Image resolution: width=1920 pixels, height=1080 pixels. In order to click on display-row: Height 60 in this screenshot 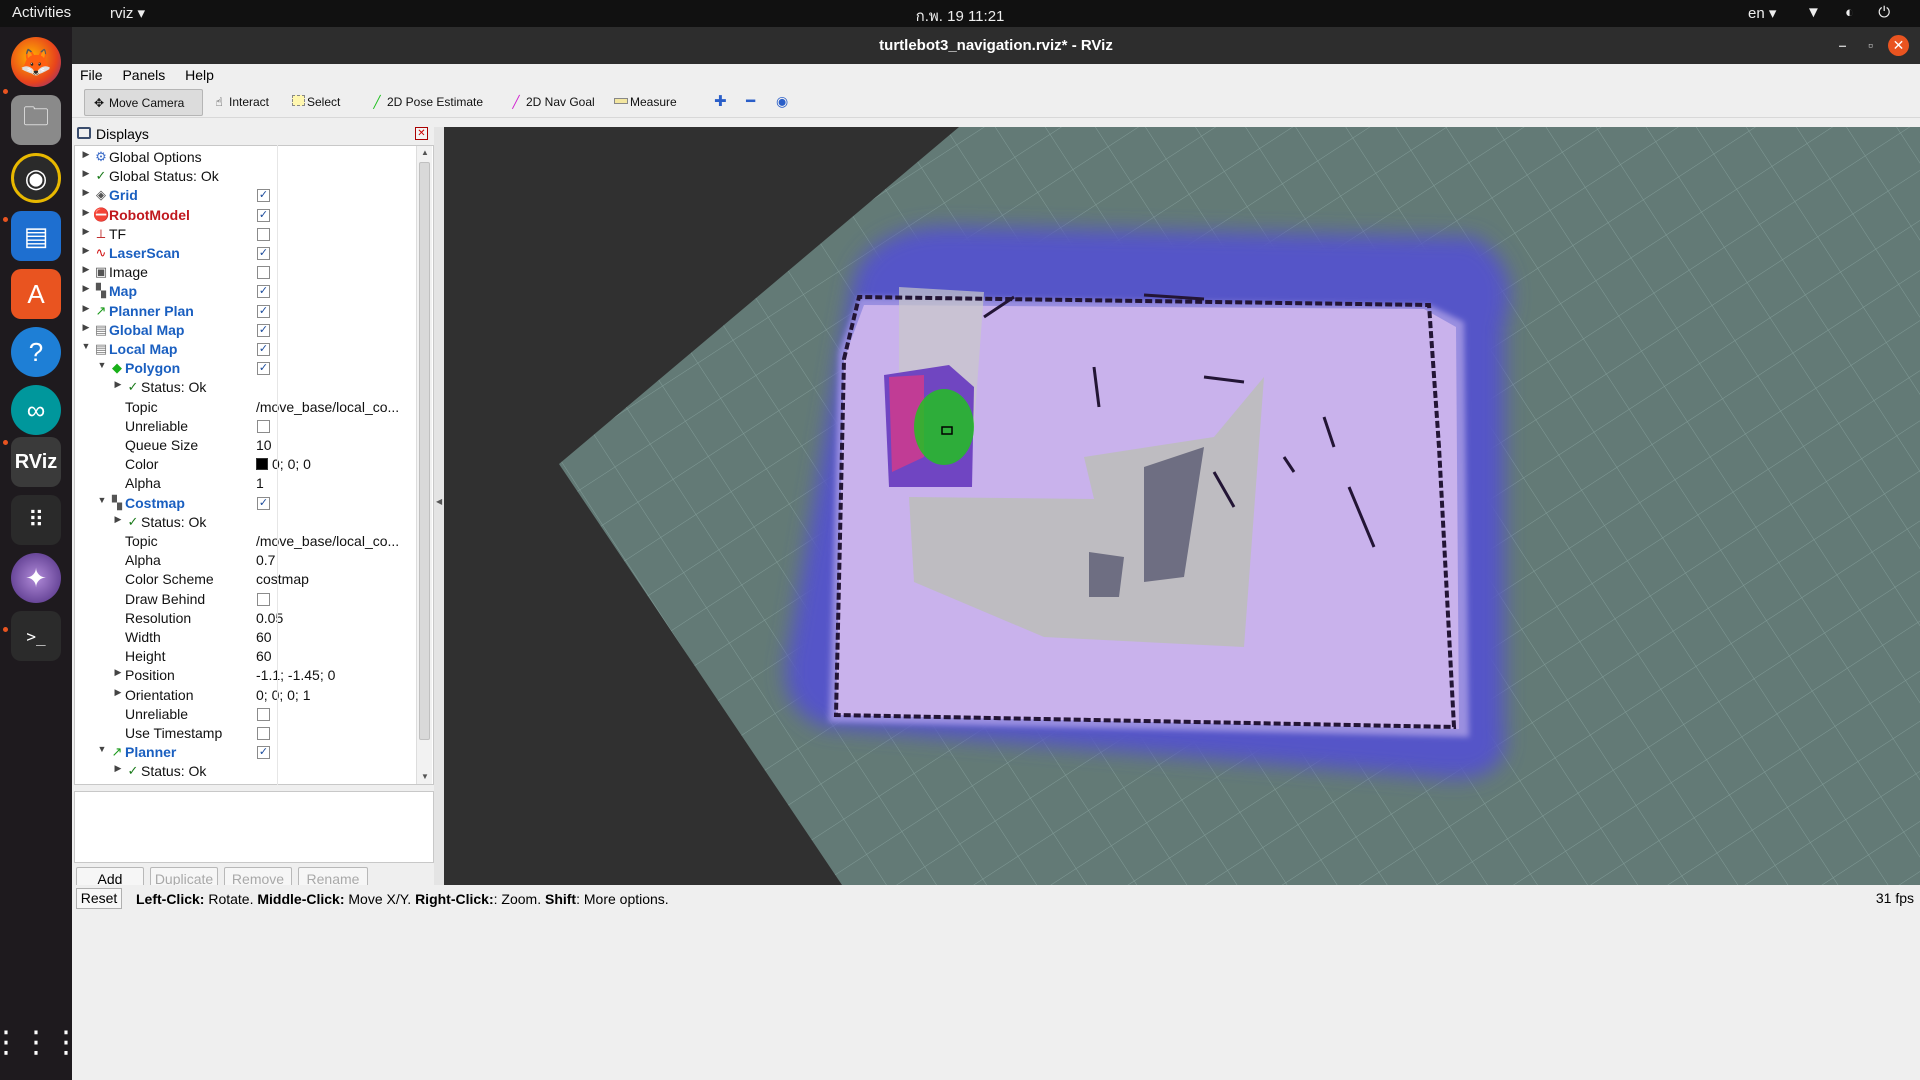, I will do `click(245, 656)`.